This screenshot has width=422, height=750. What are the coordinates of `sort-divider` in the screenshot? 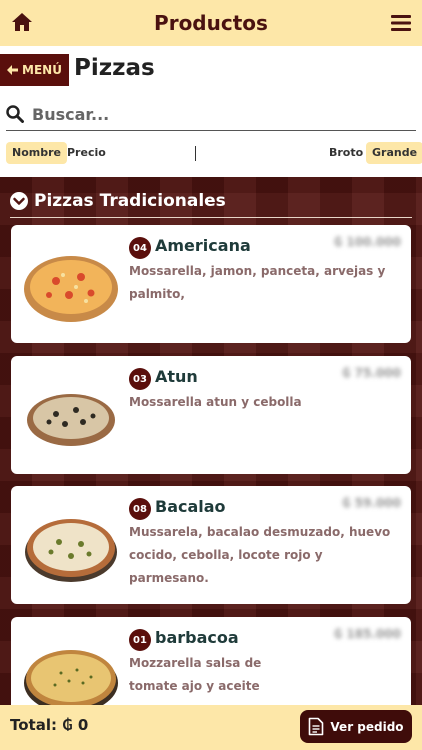 It's located at (195, 153).